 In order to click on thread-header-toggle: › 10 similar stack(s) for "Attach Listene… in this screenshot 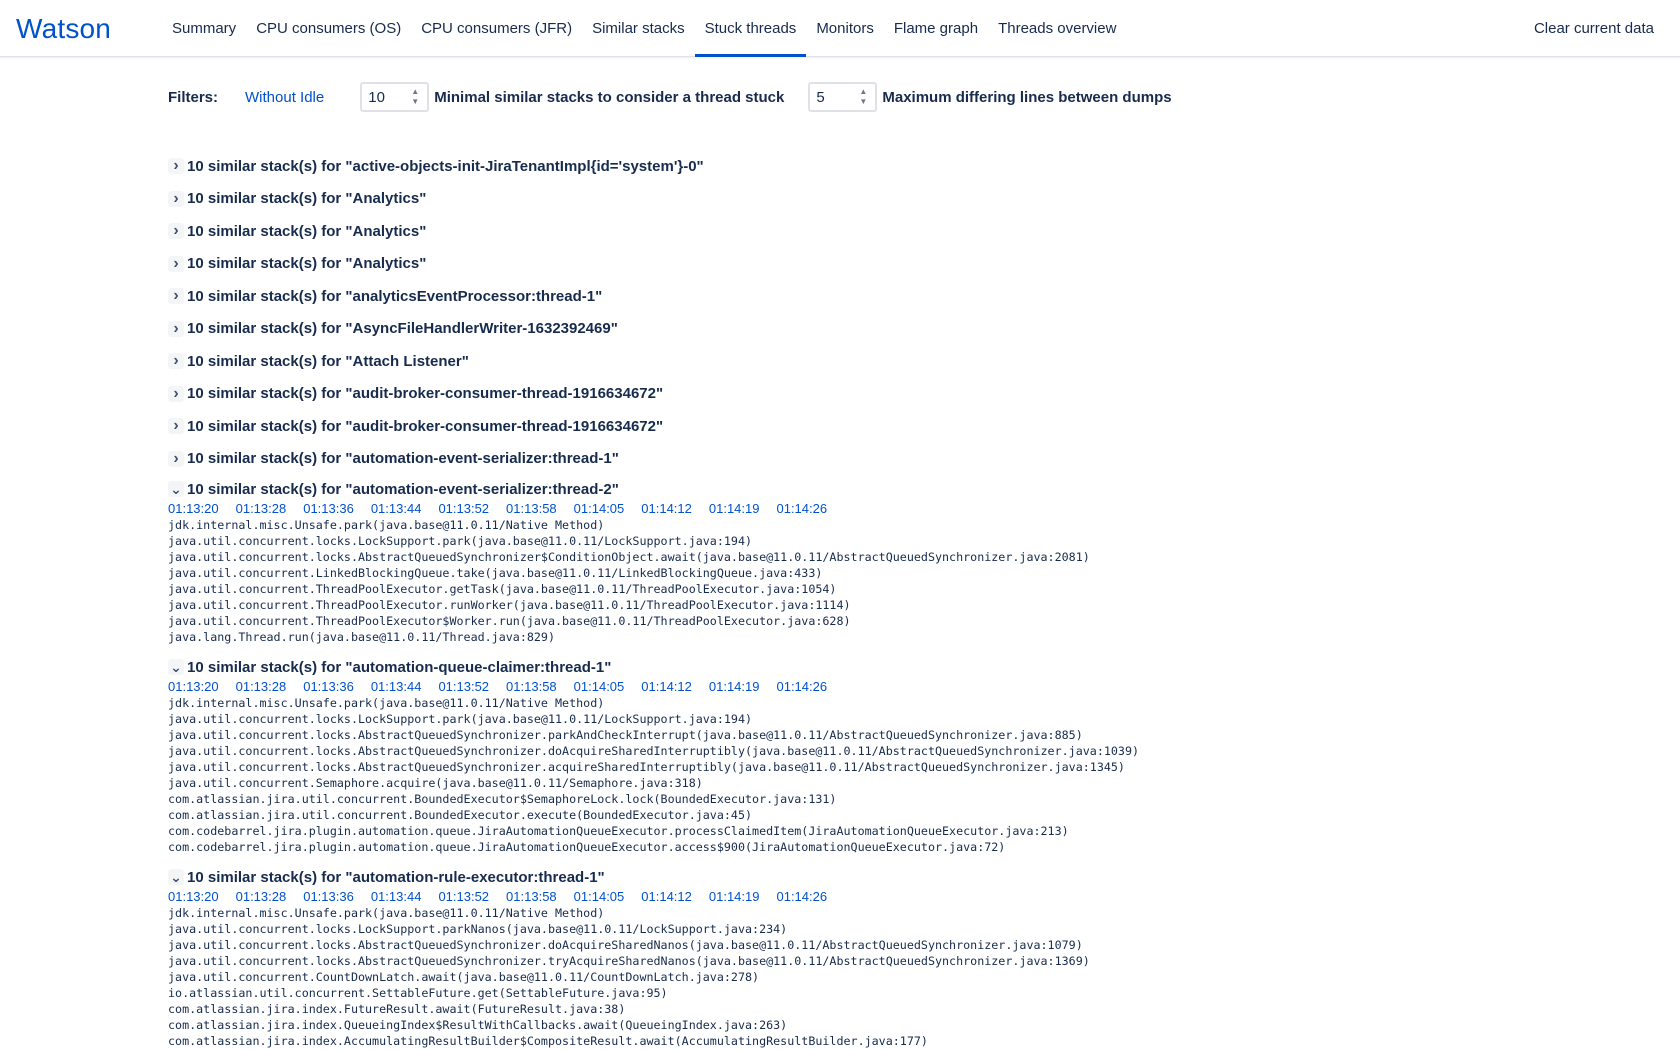, I will do `click(924, 361)`.